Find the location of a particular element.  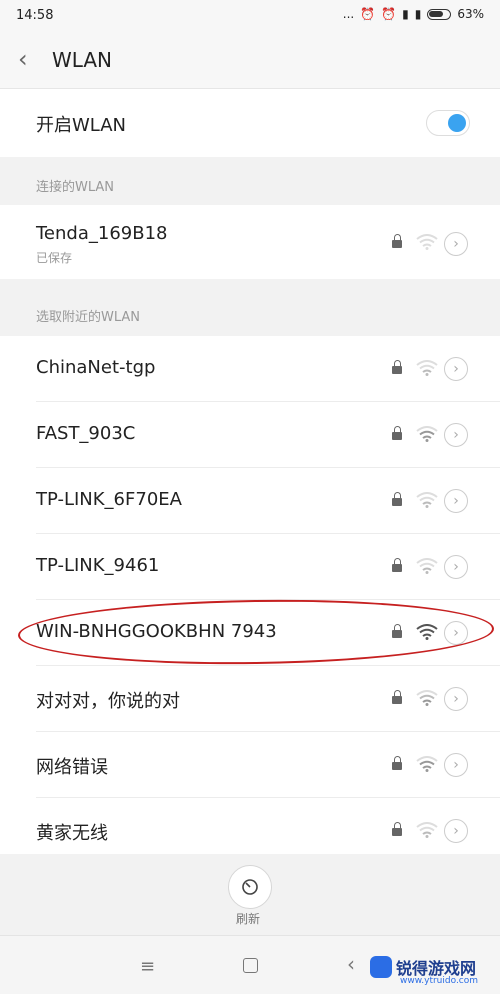

network-name: ChinaNet-tgp is located at coordinates (96, 367).